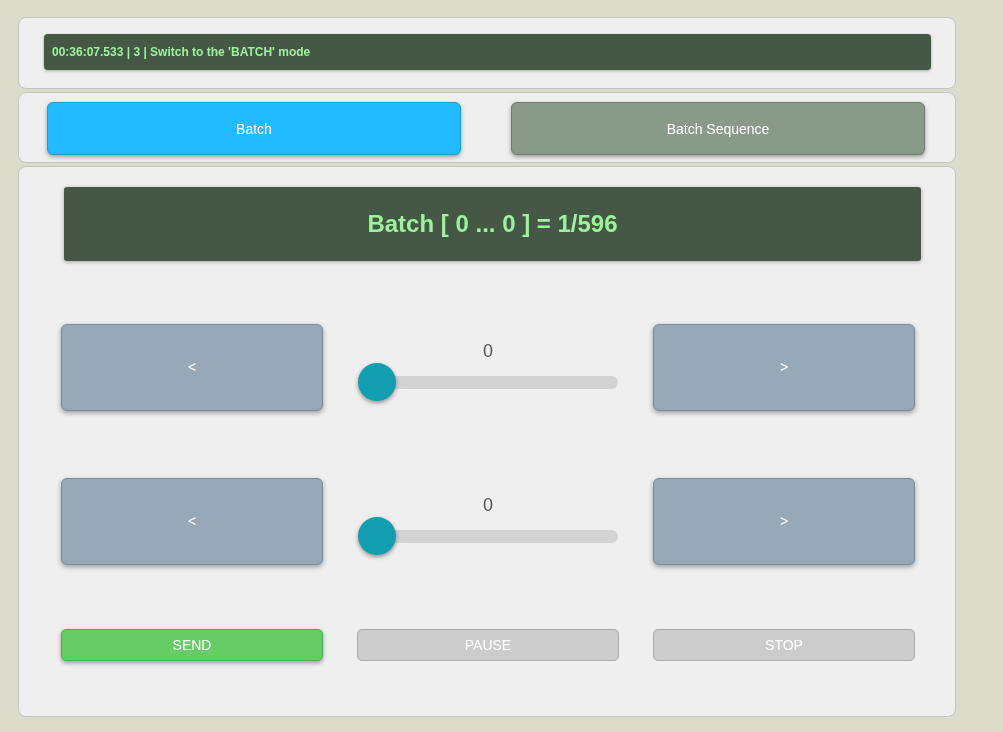 The image size is (1003, 732). Describe the element at coordinates (718, 128) in the screenshot. I see `mode-tab: Batch Sequence` at that location.